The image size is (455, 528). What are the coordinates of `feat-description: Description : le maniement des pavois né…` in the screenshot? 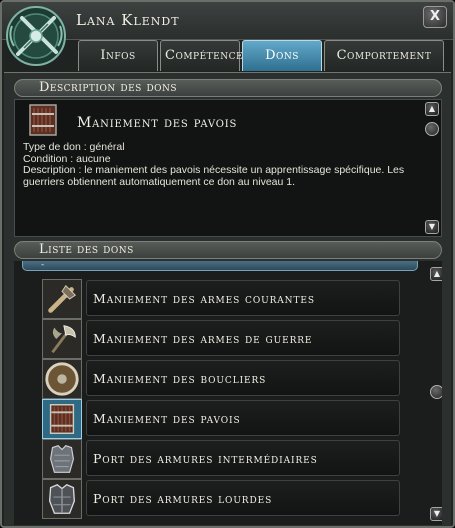 It's located at (214, 176).